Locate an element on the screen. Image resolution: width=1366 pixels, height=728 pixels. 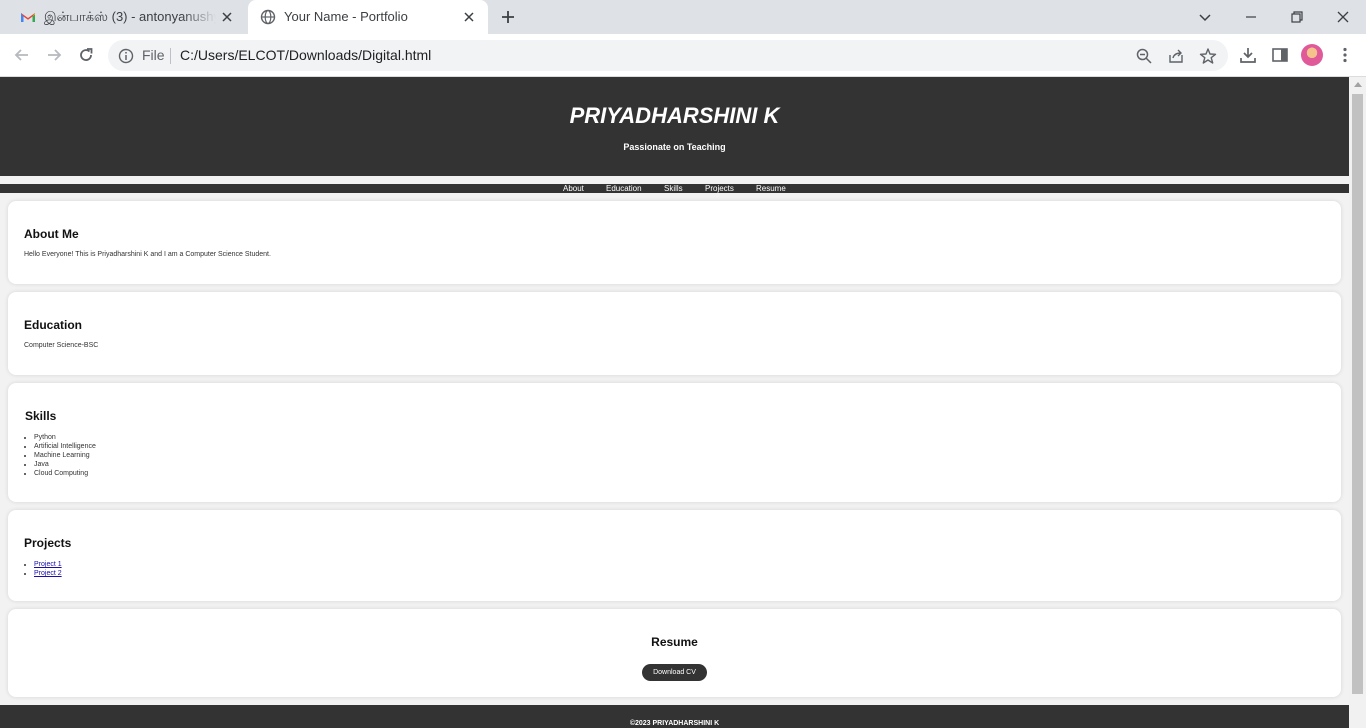
skill-item: Java is located at coordinates (65, 464).